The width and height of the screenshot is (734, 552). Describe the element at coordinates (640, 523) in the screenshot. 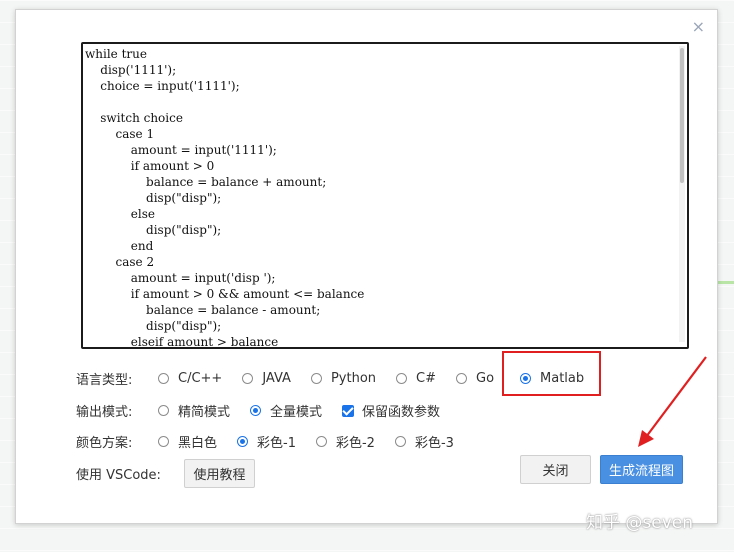

I see `watermark: 知乎 @seven` at that location.